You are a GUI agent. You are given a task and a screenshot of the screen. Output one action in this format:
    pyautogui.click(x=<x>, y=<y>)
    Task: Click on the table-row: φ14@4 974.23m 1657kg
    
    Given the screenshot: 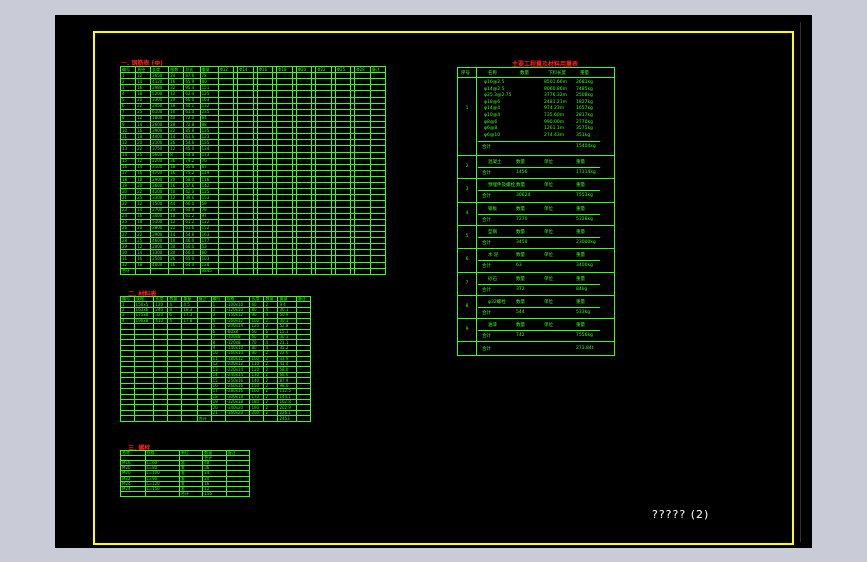 What is the action you would take?
    pyautogui.click(x=544, y=109)
    